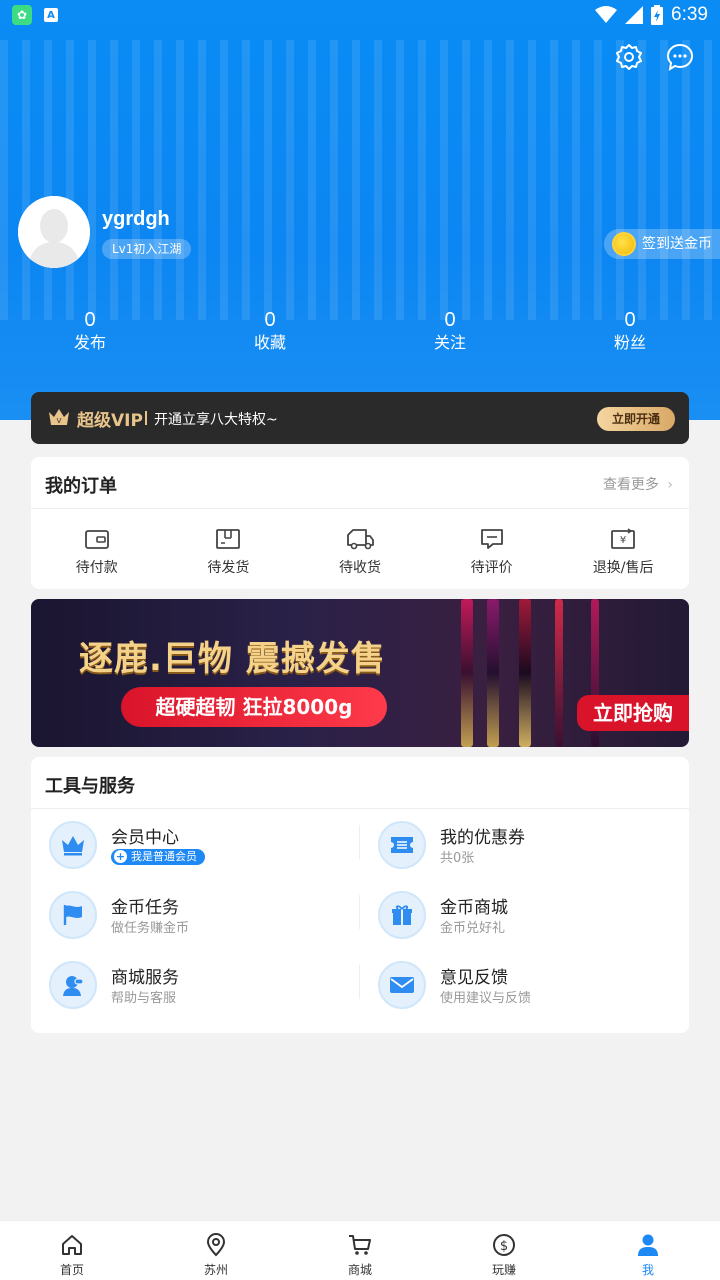 Image resolution: width=720 pixels, height=1280 pixels. Describe the element at coordinates (623, 552) in the screenshot. I see `order-refund: ¥ 退换/售后` at that location.